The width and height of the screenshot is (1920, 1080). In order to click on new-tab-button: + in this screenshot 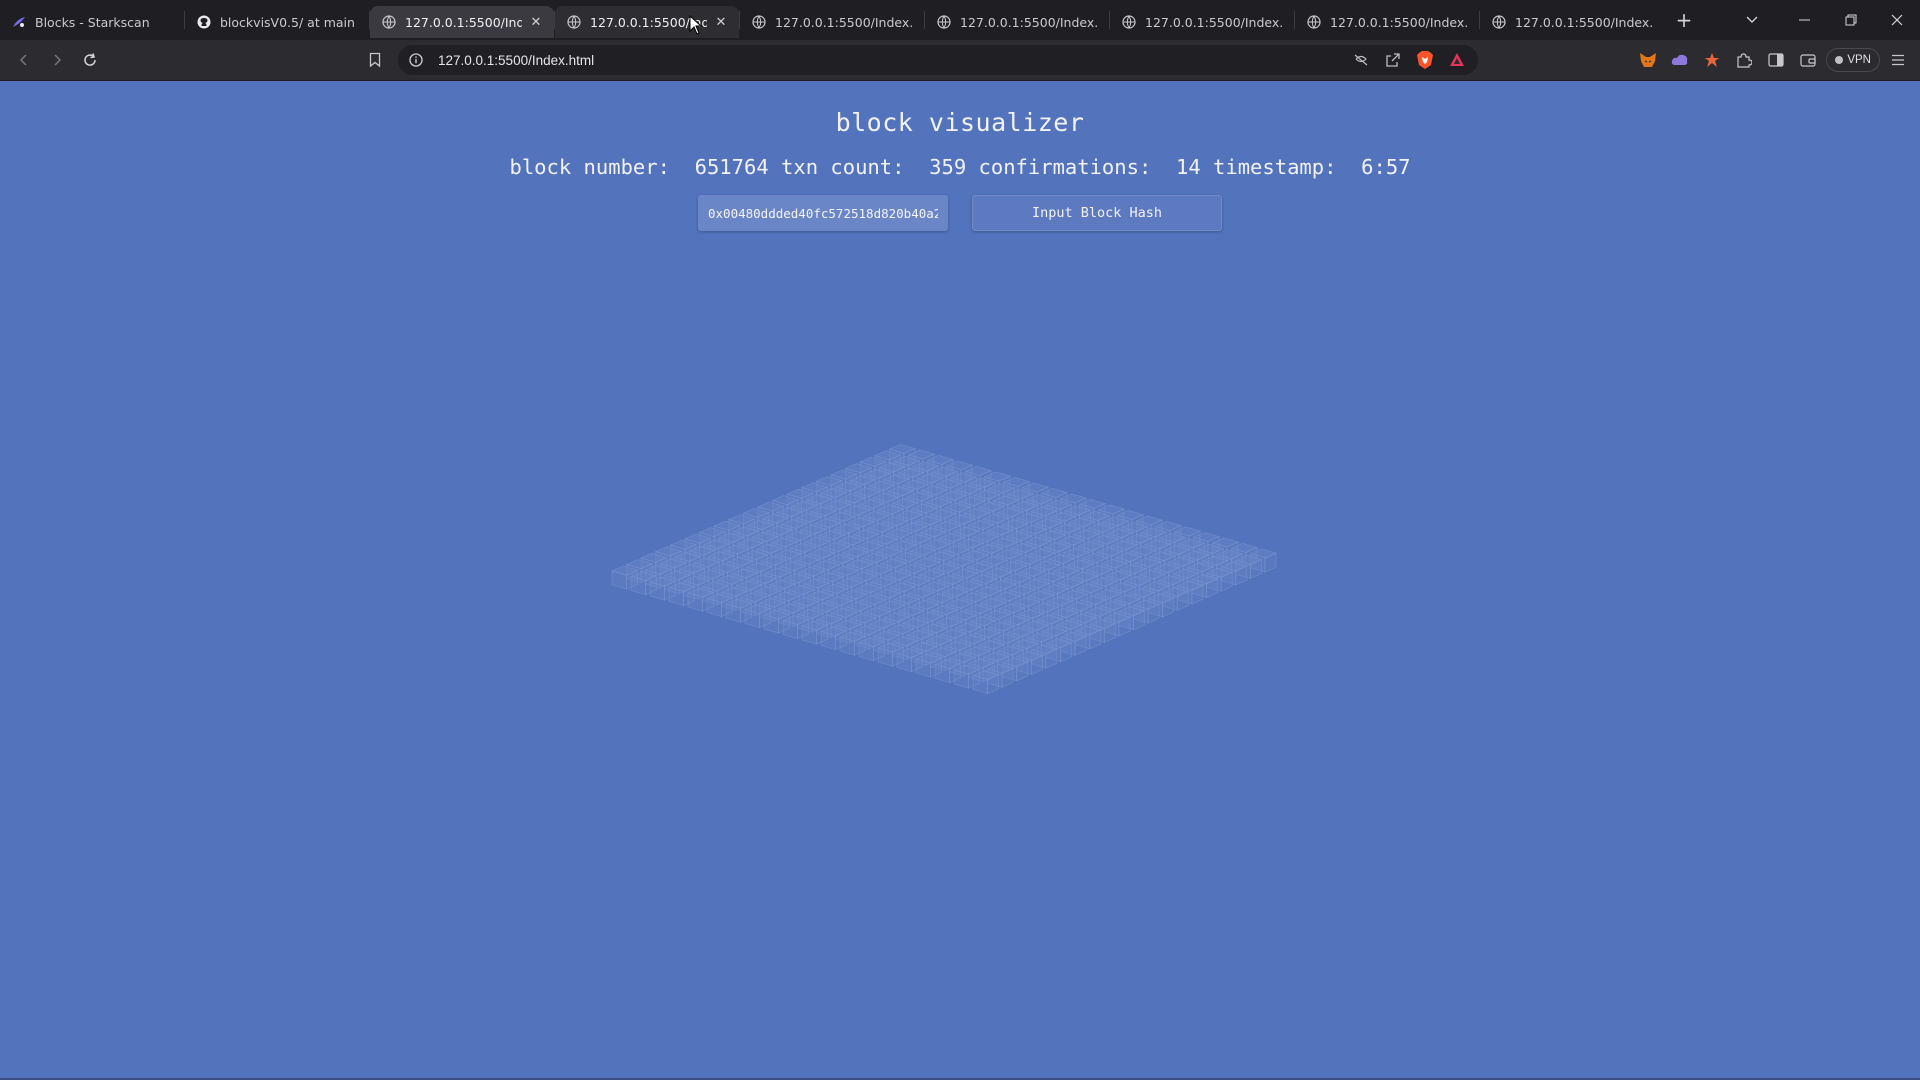, I will do `click(1684, 20)`.